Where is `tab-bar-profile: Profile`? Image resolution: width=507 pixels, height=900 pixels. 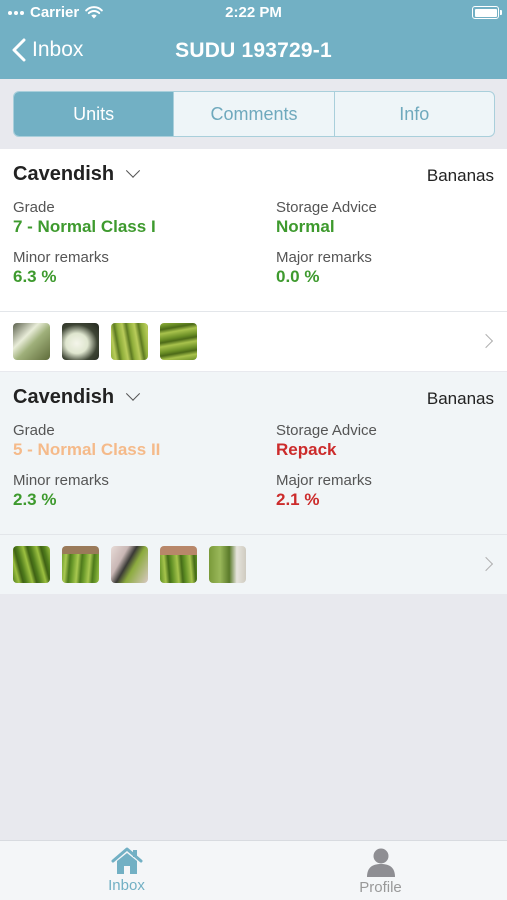 tab-bar-profile: Profile is located at coordinates (380, 870).